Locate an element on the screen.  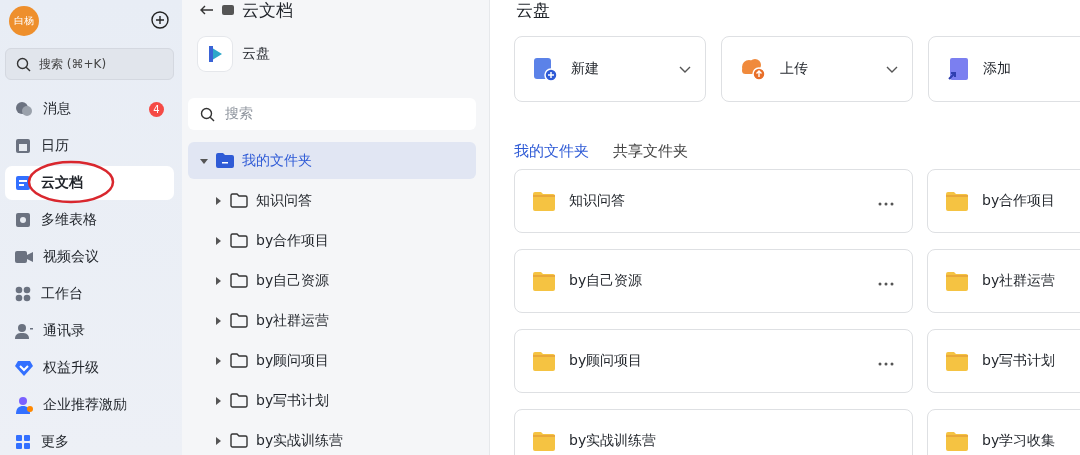
person-icon is located at coordinates (24, 405).